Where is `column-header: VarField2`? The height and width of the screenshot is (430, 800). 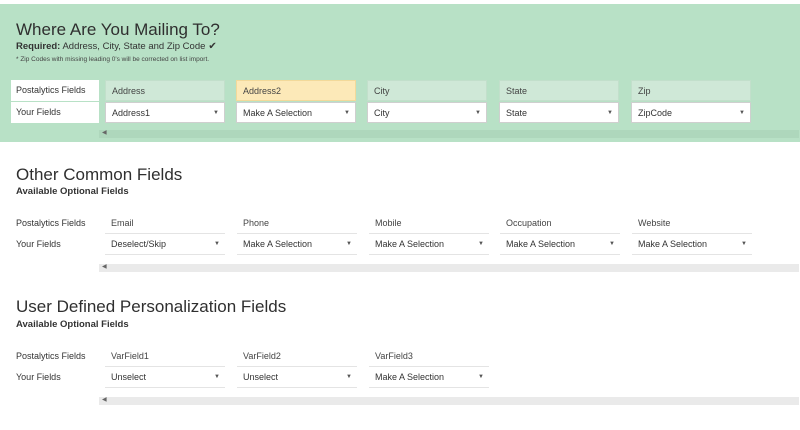
column-header: VarField2 is located at coordinates (297, 356).